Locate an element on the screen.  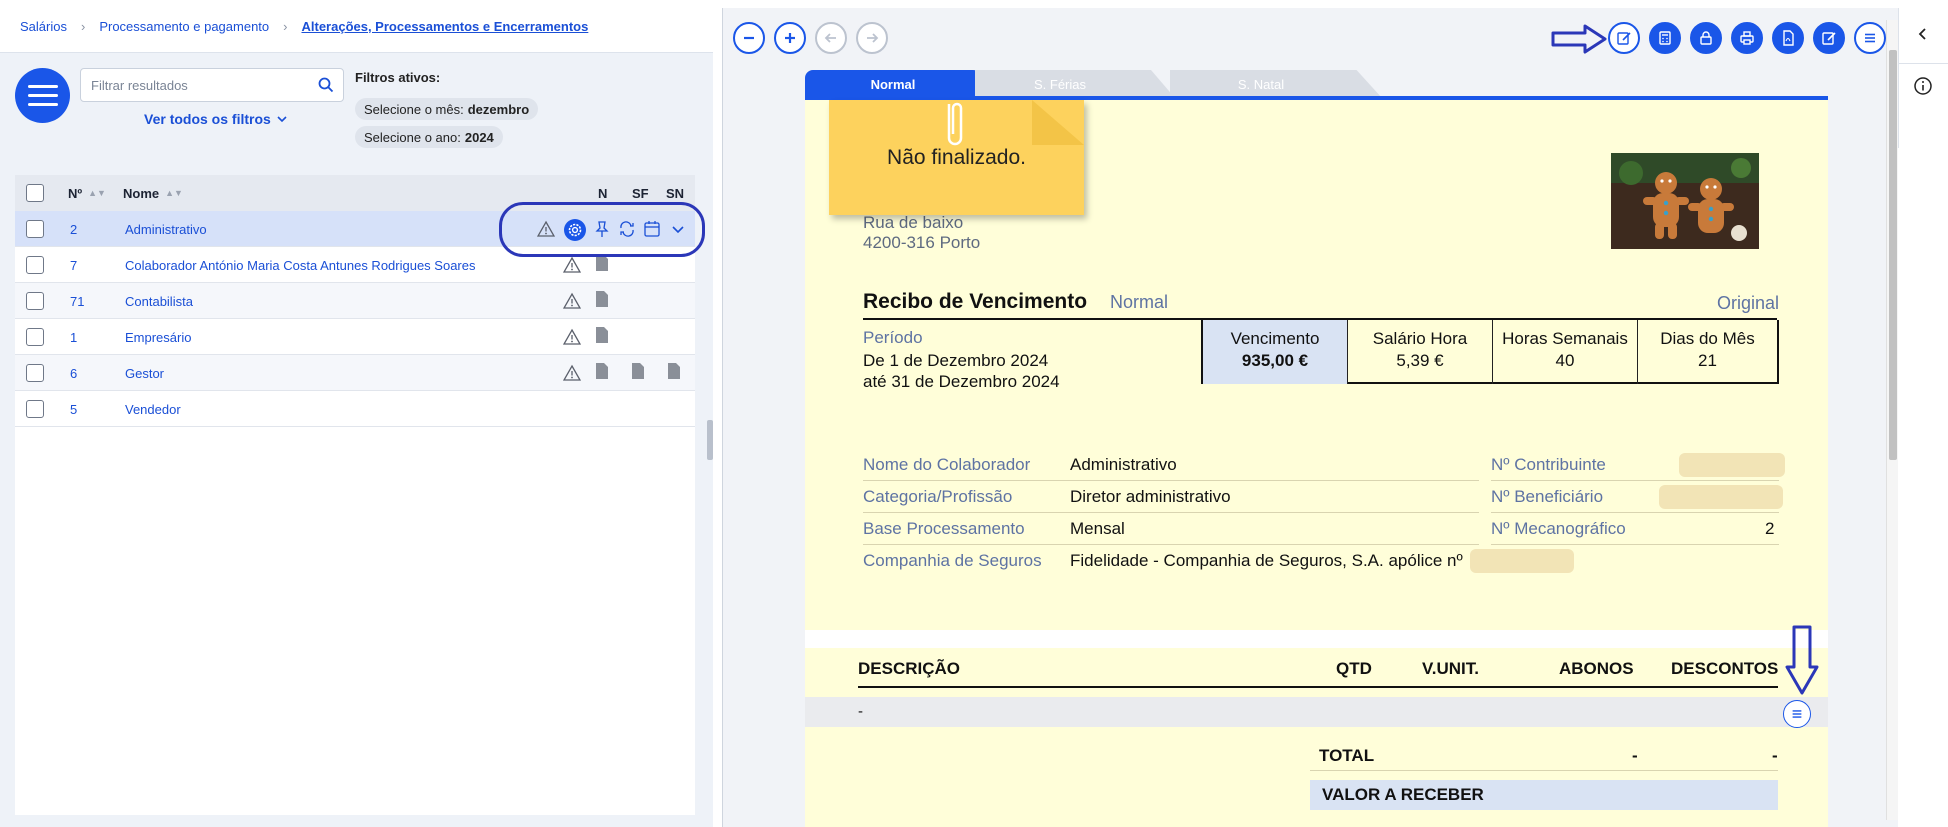
summary-value: 21 is located at coordinates (1707, 360).